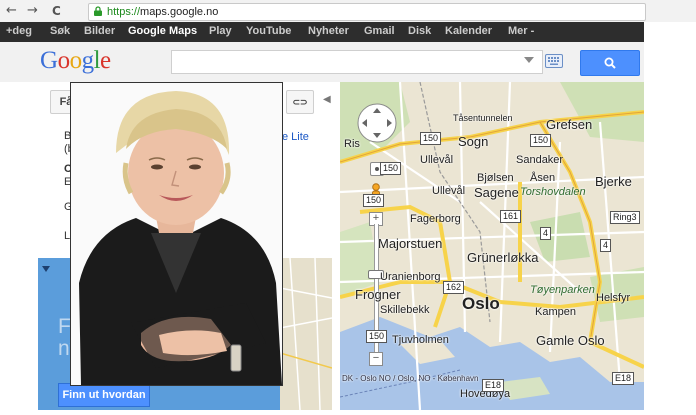  I want to click on map-label: Ris, so click(352, 144).